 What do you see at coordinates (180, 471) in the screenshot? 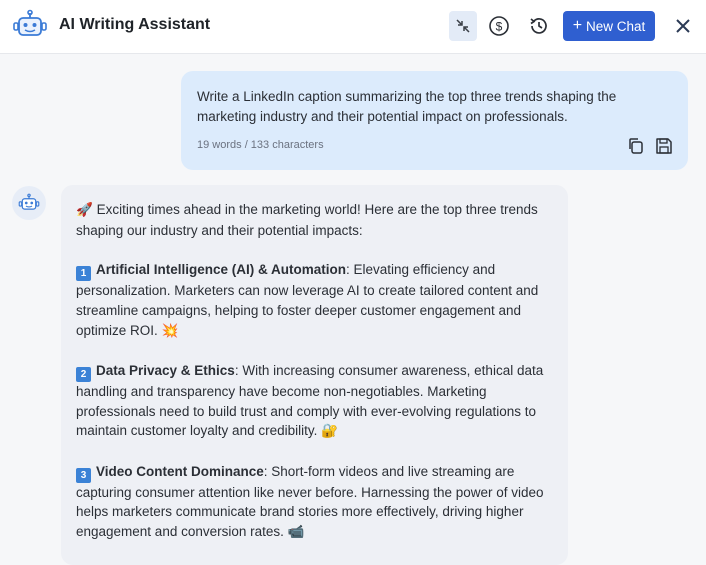
I see `trend-title: Video Content Dominance` at bounding box center [180, 471].